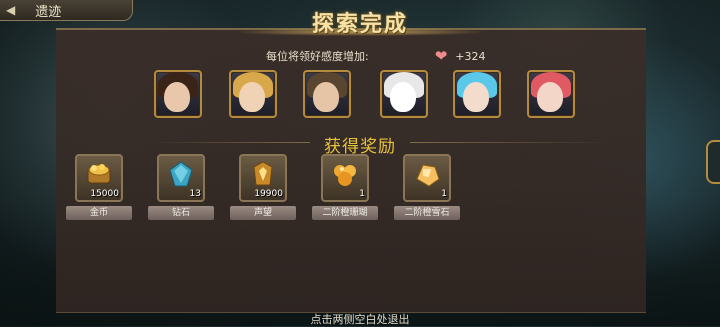 The height and width of the screenshot is (327, 720). What do you see at coordinates (268, 194) in the screenshot?
I see `reward-item-count: 19900` at bounding box center [268, 194].